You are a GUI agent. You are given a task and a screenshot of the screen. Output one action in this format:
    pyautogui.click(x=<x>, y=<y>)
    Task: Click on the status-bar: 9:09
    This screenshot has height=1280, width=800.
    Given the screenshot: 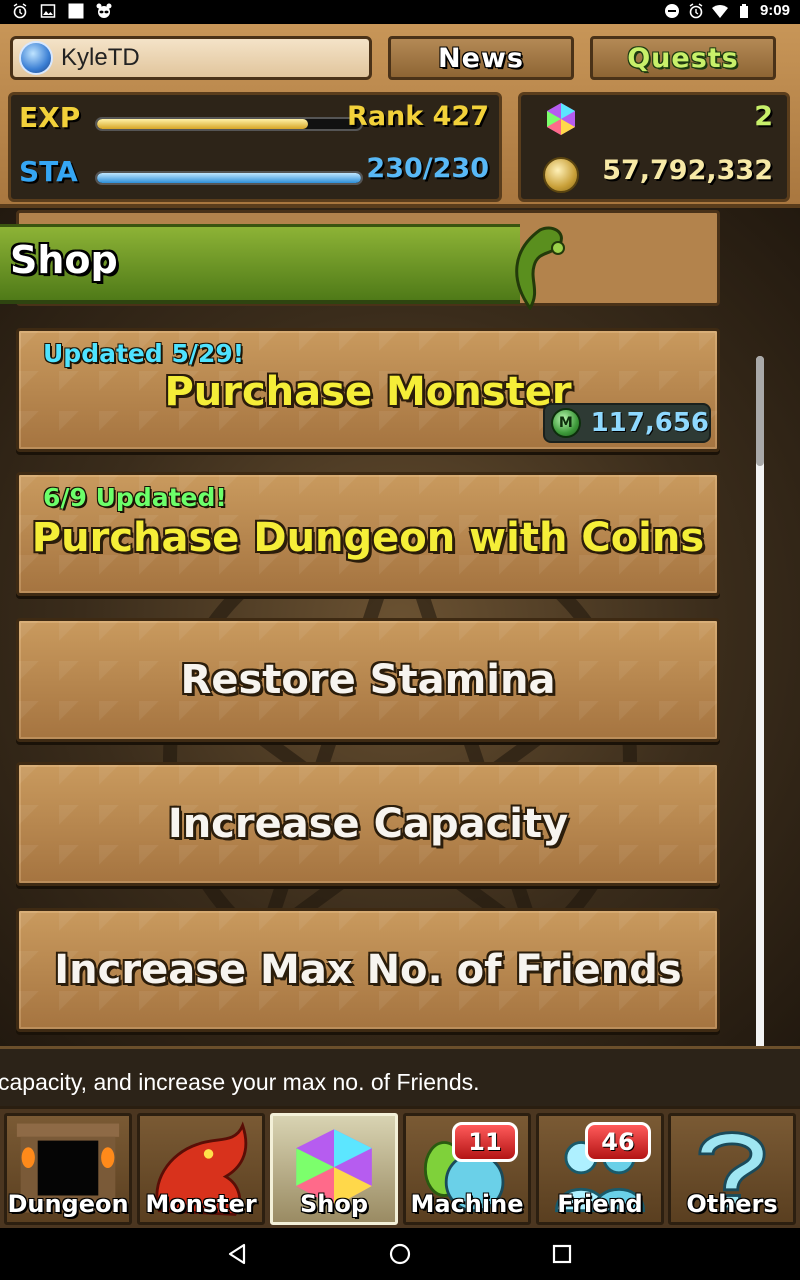 What is the action you would take?
    pyautogui.click(x=400, y=12)
    